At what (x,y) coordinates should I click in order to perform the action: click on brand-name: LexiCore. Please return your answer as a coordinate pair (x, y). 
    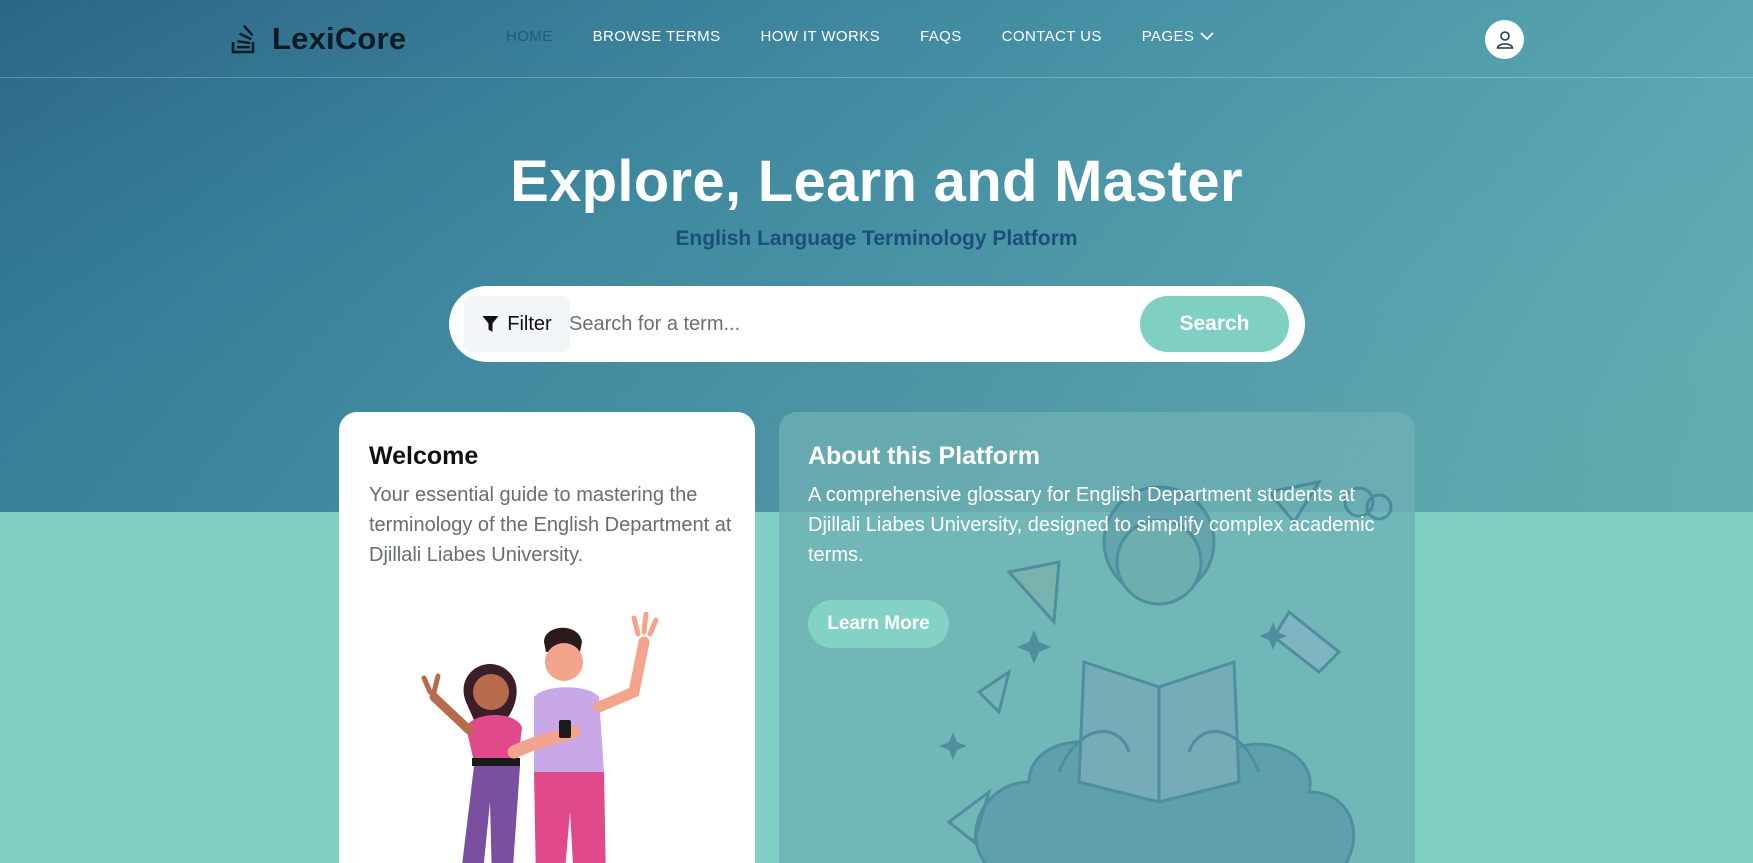
    Looking at the image, I should click on (339, 38).